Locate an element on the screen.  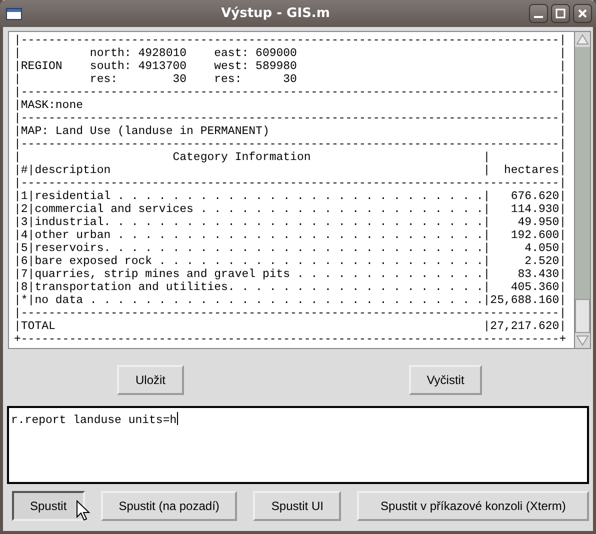
button: Spustit is located at coordinates (48, 506).